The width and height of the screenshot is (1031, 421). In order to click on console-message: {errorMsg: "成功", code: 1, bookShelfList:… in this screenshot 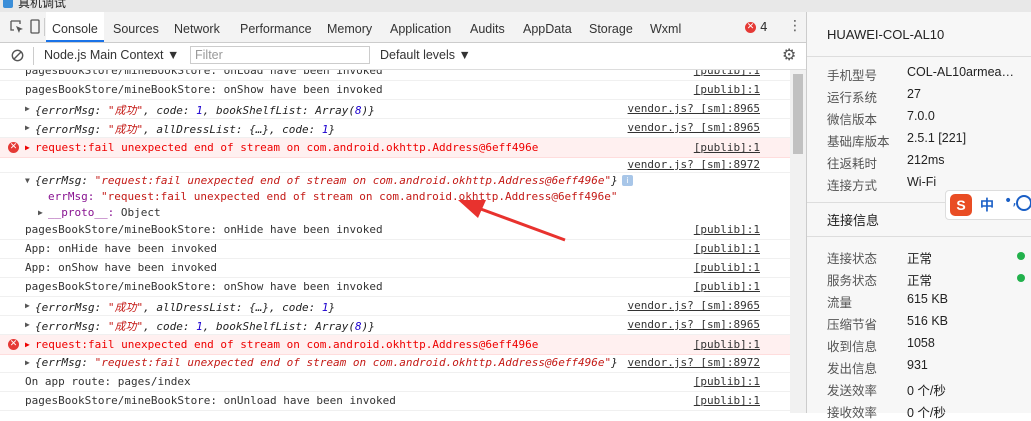, I will do `click(205, 326)`.